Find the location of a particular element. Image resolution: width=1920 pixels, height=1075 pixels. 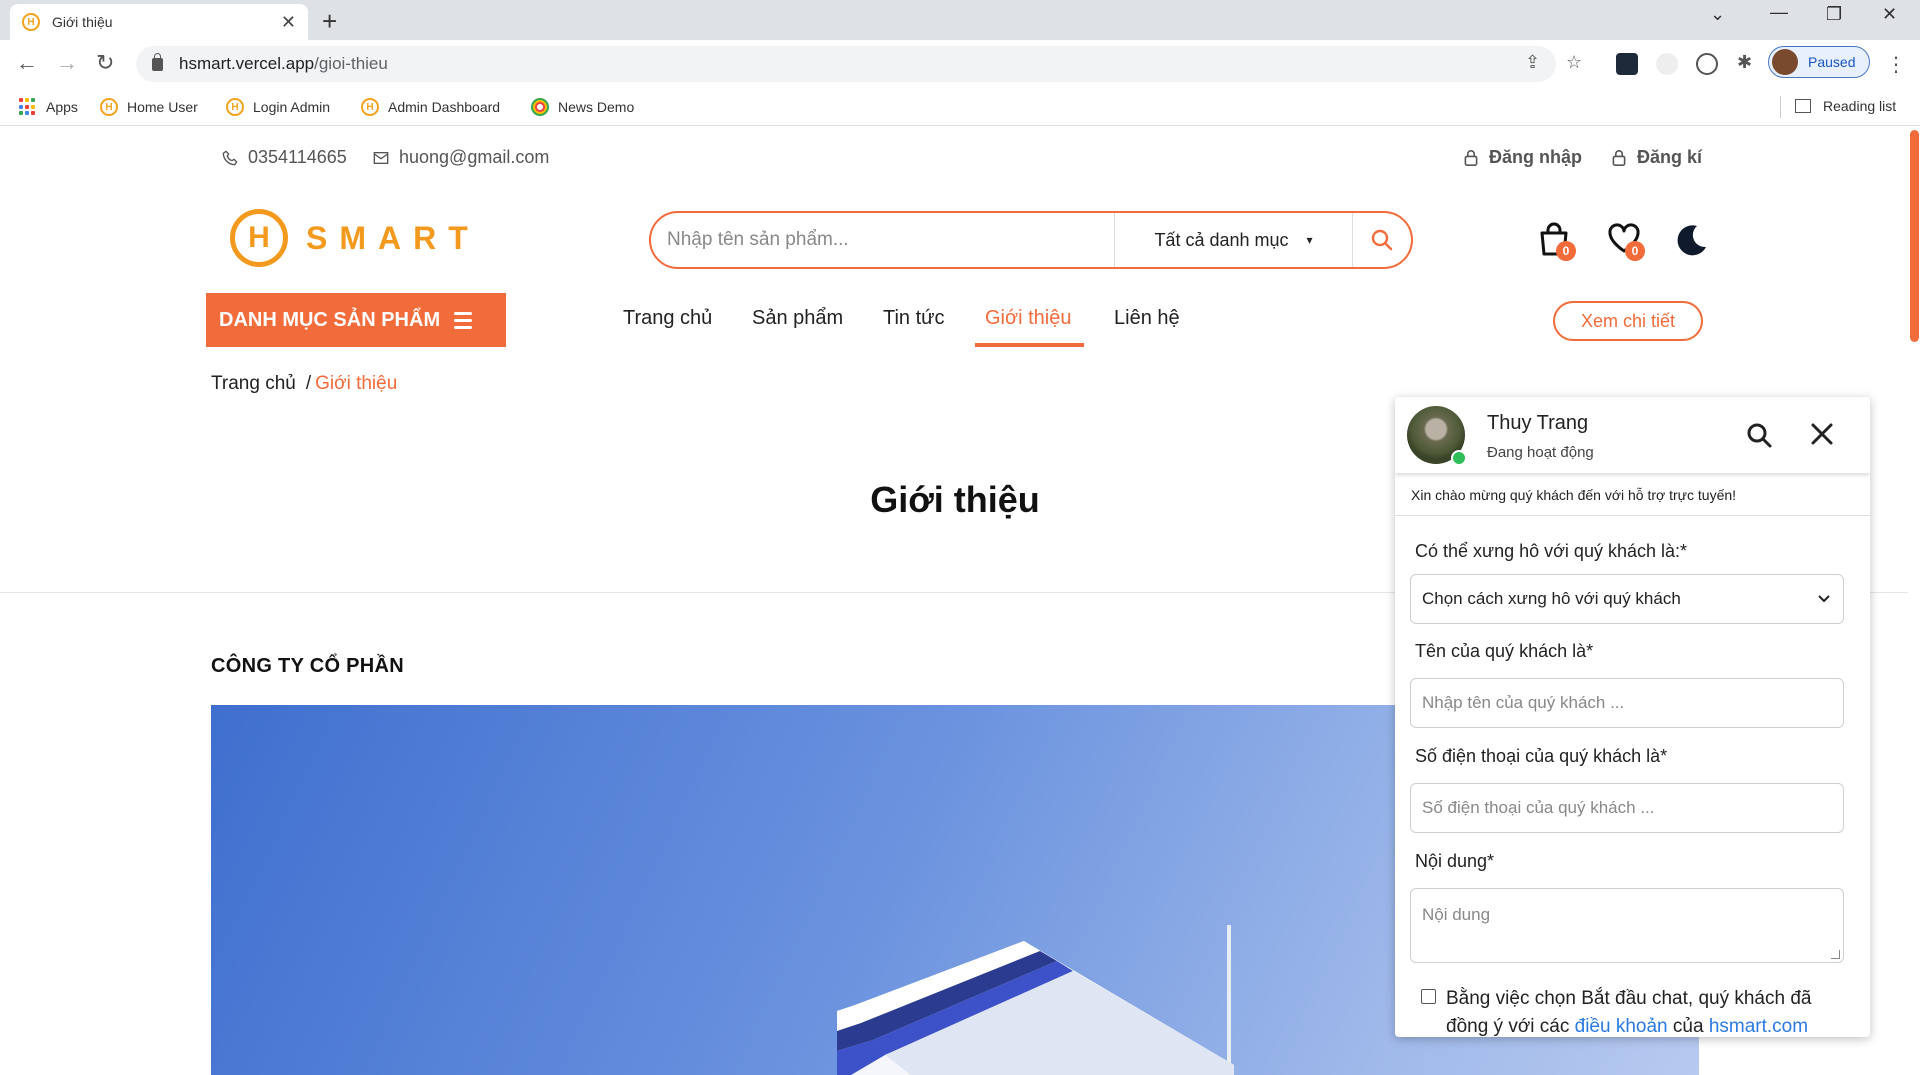

share-icon: ⇪ is located at coordinates (1532, 62).